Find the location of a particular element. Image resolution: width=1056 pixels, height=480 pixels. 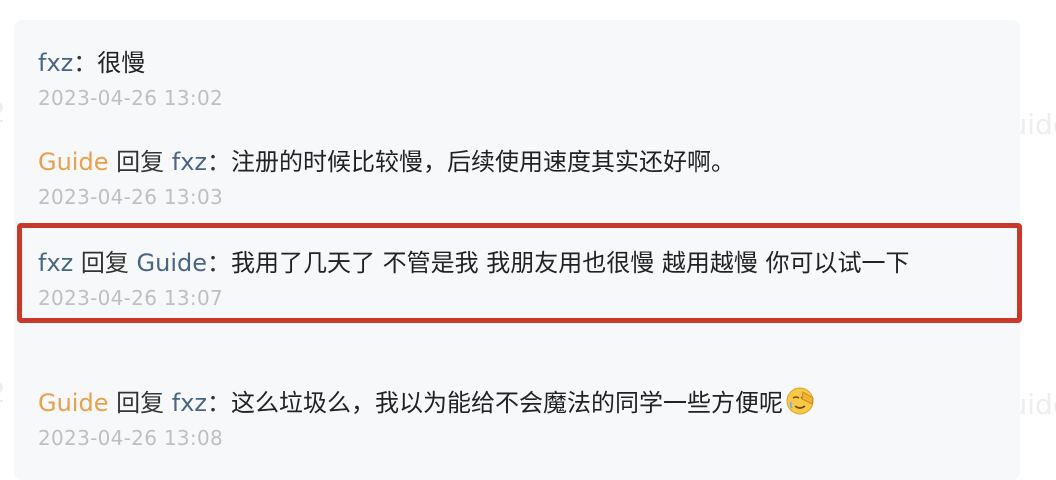

watermark-left-bottom: 2 is located at coordinates (3, 392).